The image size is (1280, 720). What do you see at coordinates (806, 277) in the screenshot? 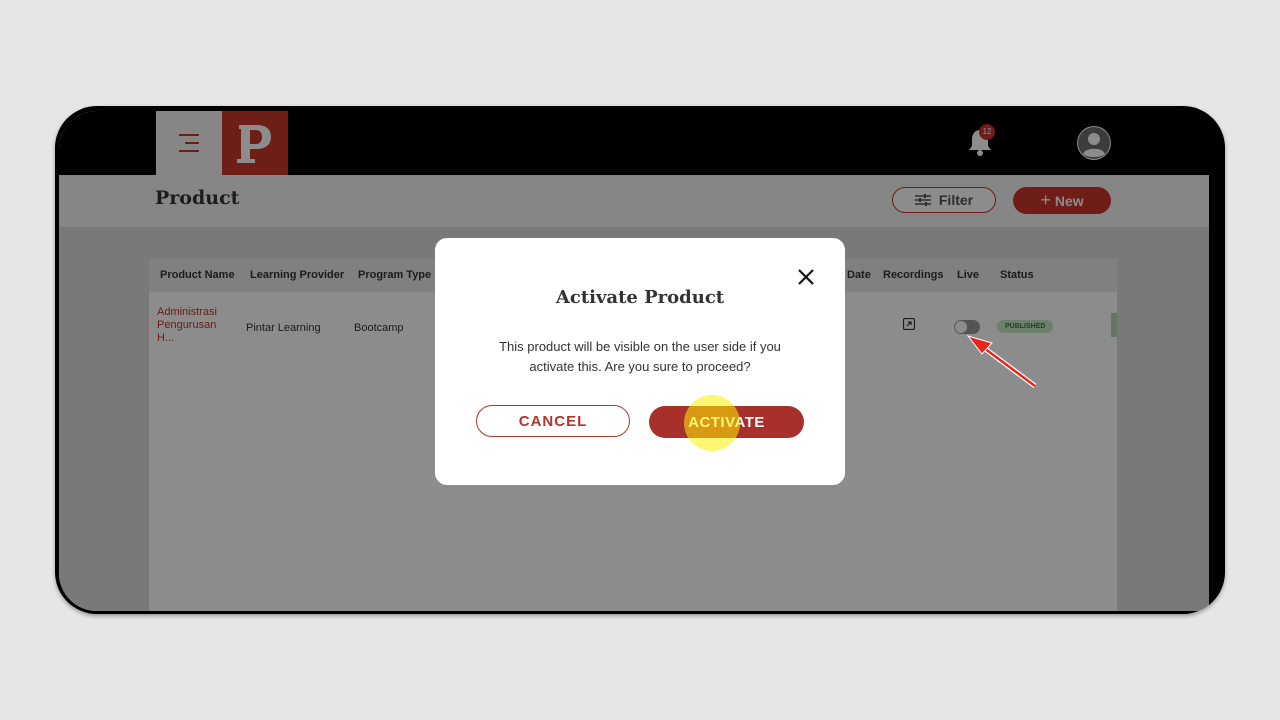
I see `close-icon` at bounding box center [806, 277].